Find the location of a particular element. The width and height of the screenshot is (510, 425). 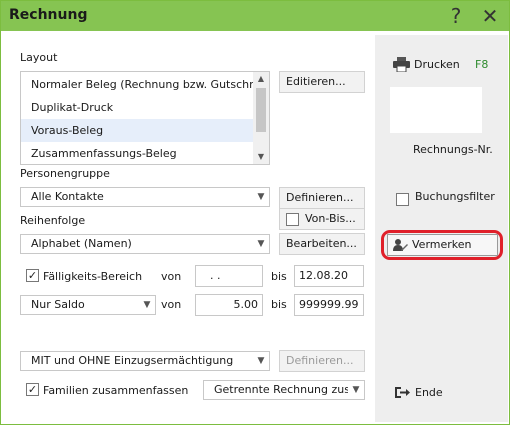

layout-label: Layout is located at coordinates (39, 57).